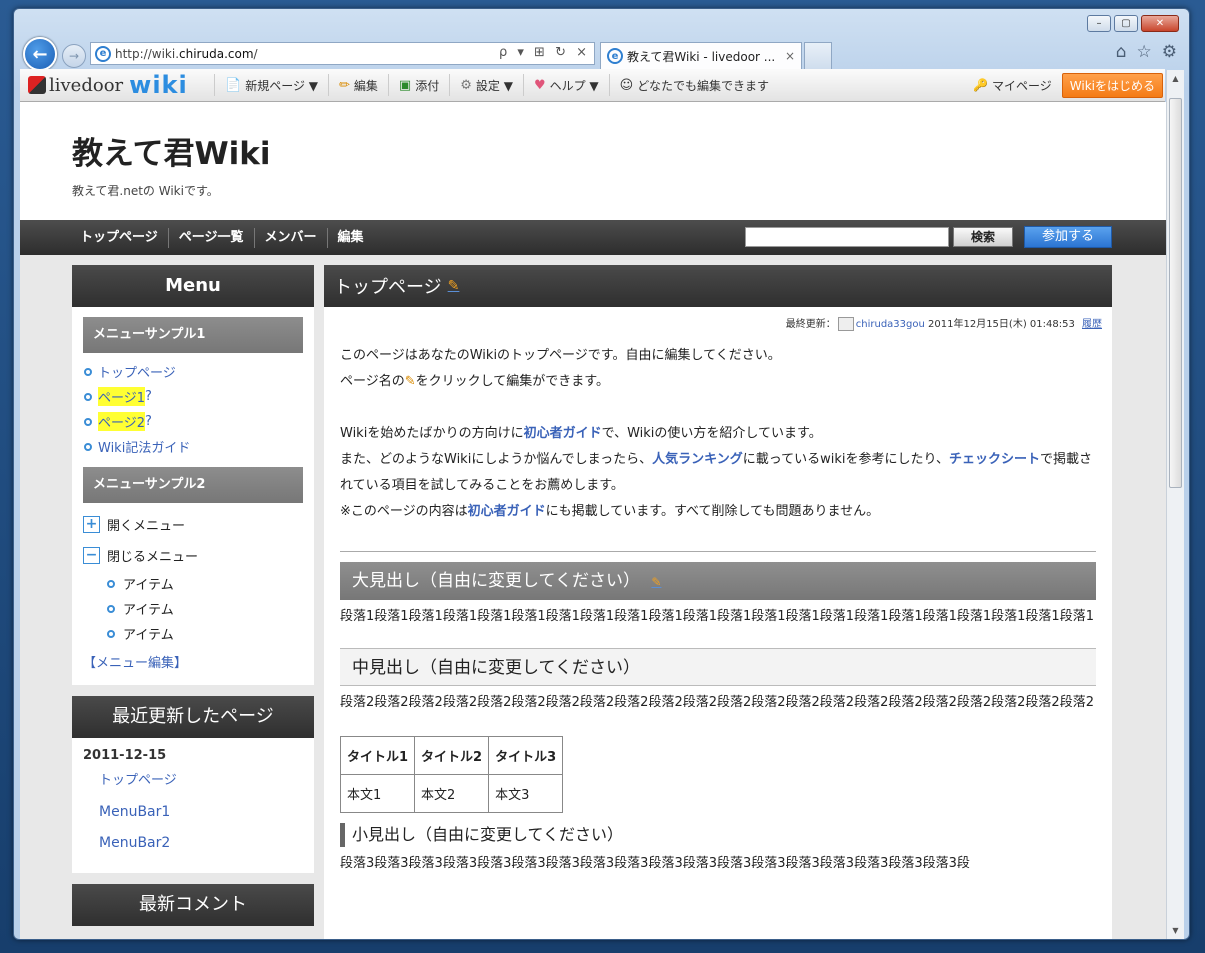 Image resolution: width=1205 pixels, height=953 pixels. I want to click on sidebar-item-label: Wiki記法ガイド, so click(144, 448).